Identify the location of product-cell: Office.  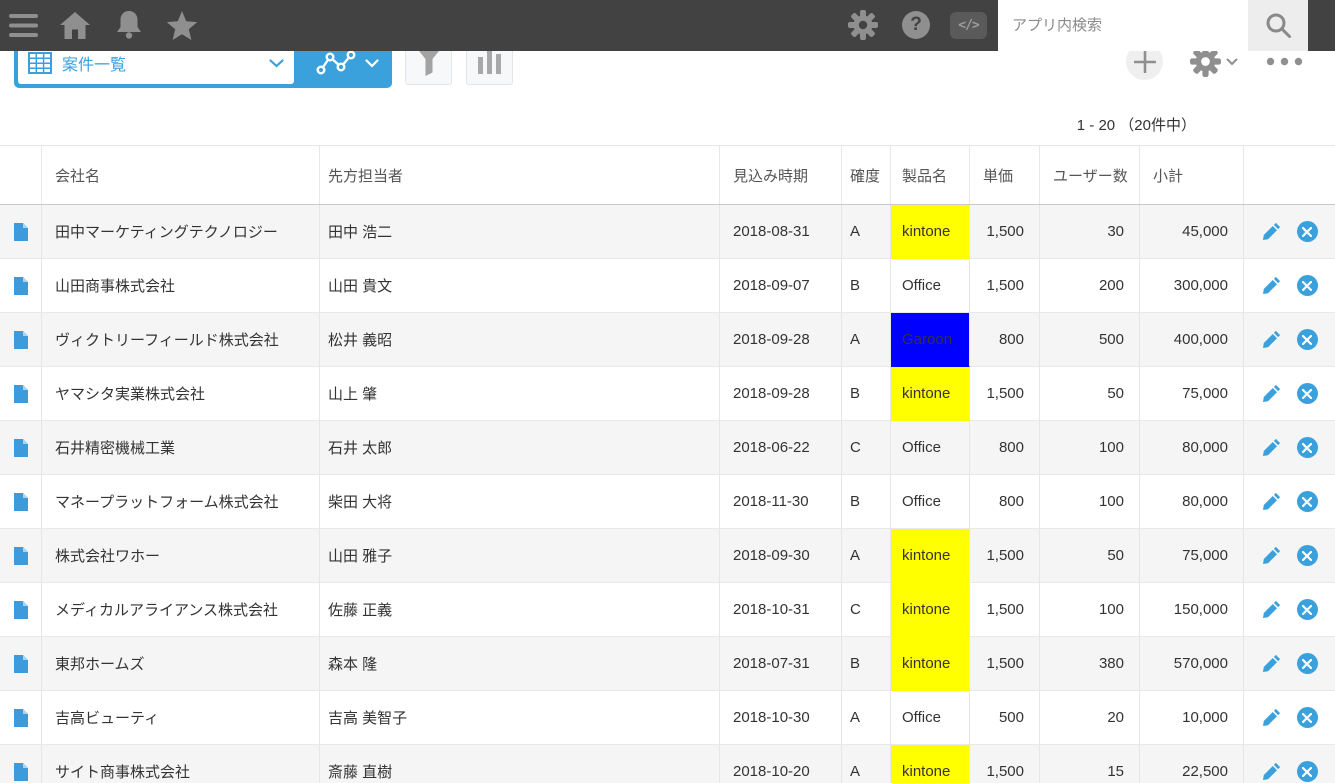
(930, 502).